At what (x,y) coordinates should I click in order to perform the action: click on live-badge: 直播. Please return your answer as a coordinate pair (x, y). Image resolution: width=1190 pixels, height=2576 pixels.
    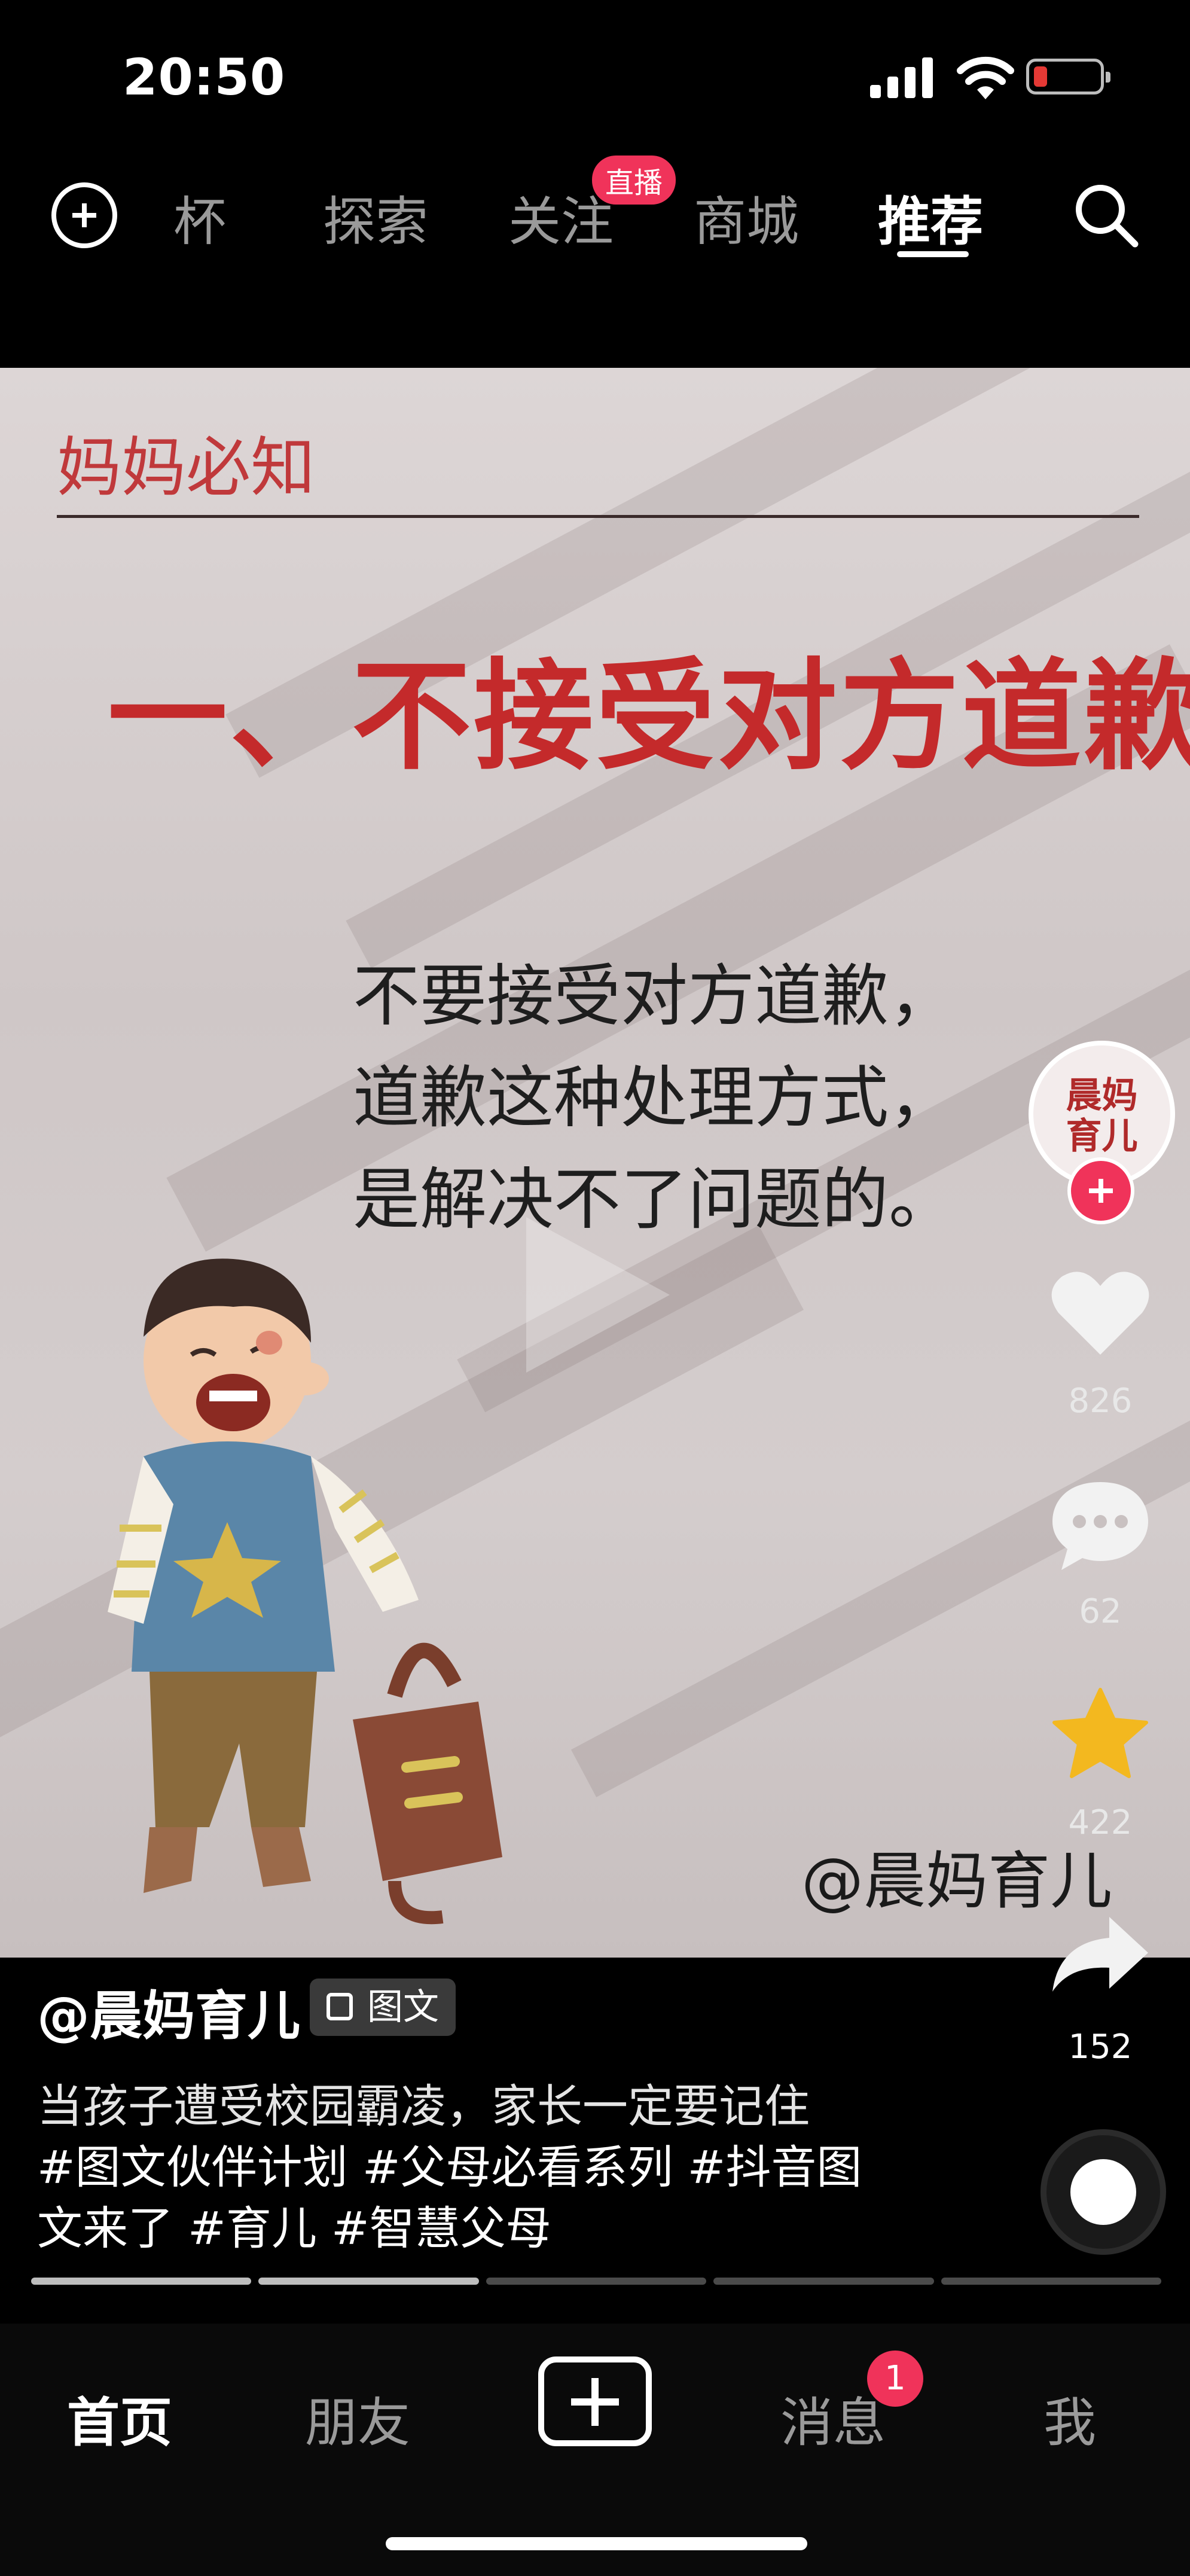
    Looking at the image, I should click on (634, 181).